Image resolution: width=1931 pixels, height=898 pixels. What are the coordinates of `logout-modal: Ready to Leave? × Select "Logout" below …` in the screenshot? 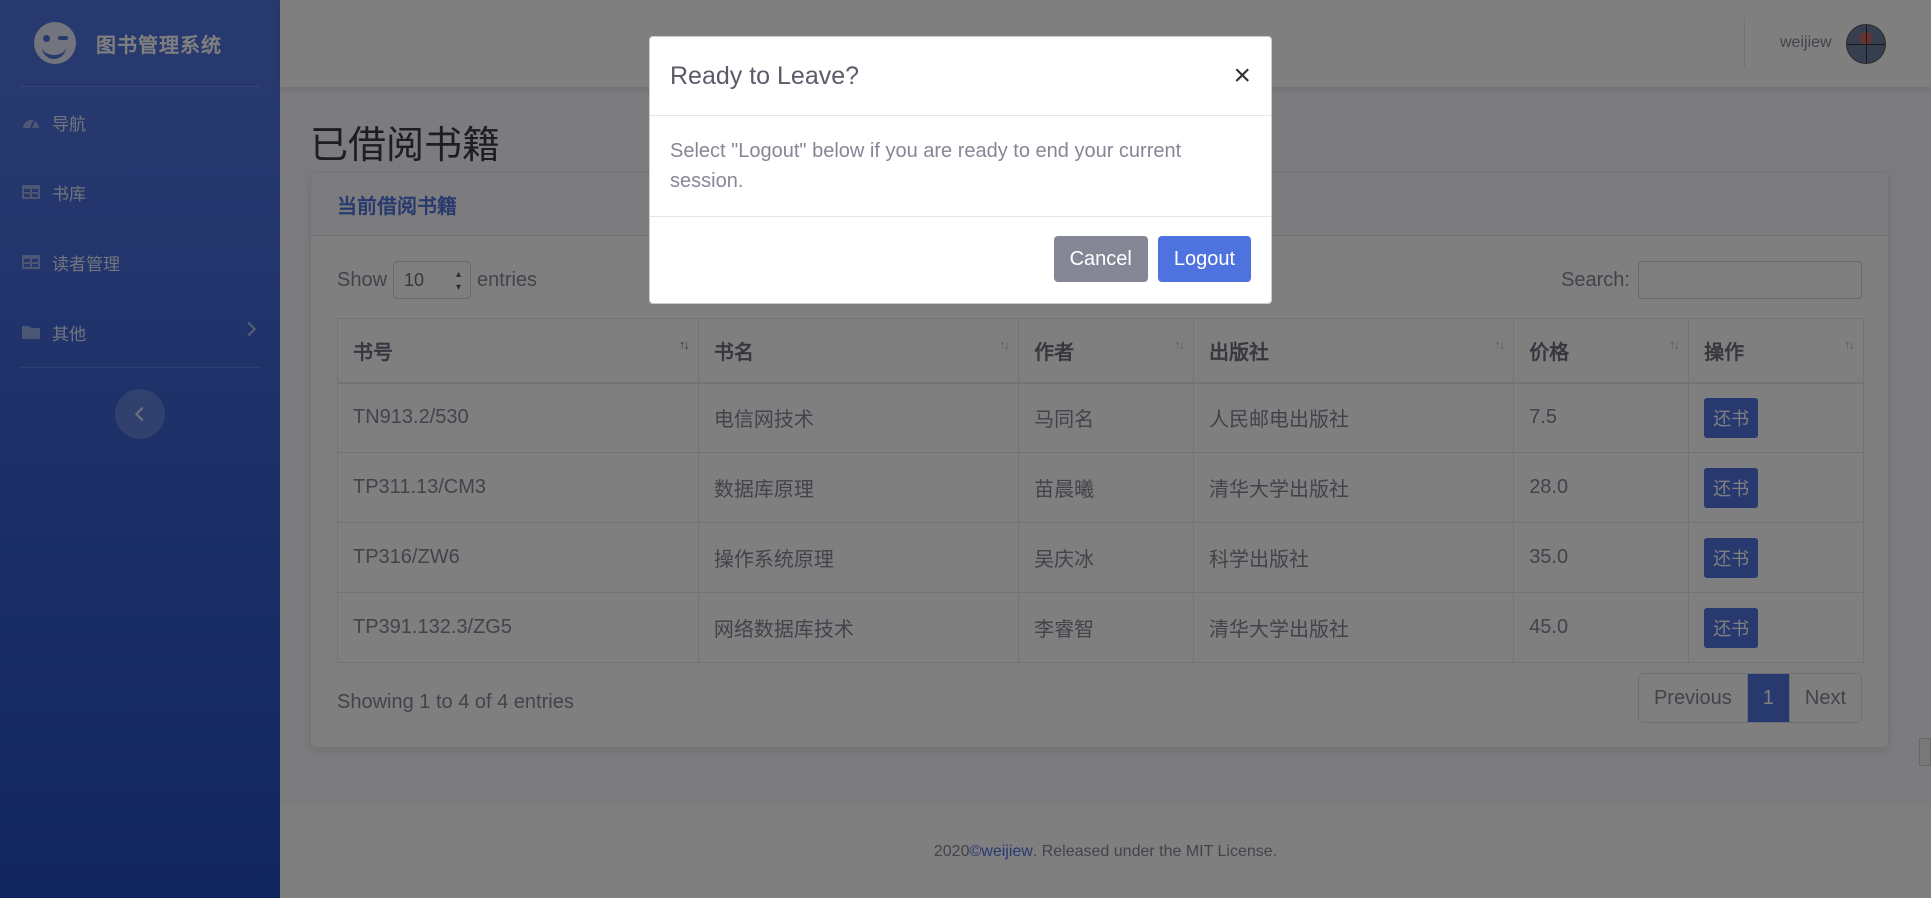 It's located at (960, 170).